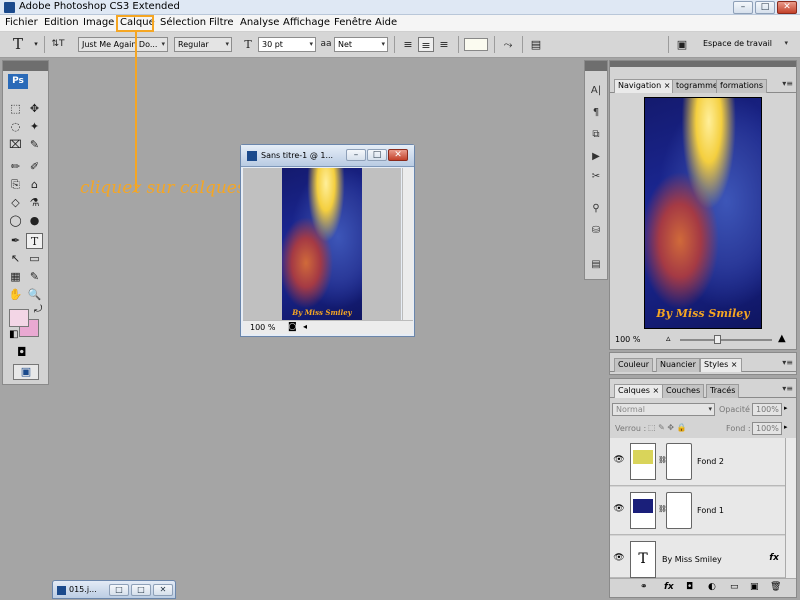  Describe the element at coordinates (58, 44) in the screenshot. I see `text-orientation-button: ⇅T` at that location.